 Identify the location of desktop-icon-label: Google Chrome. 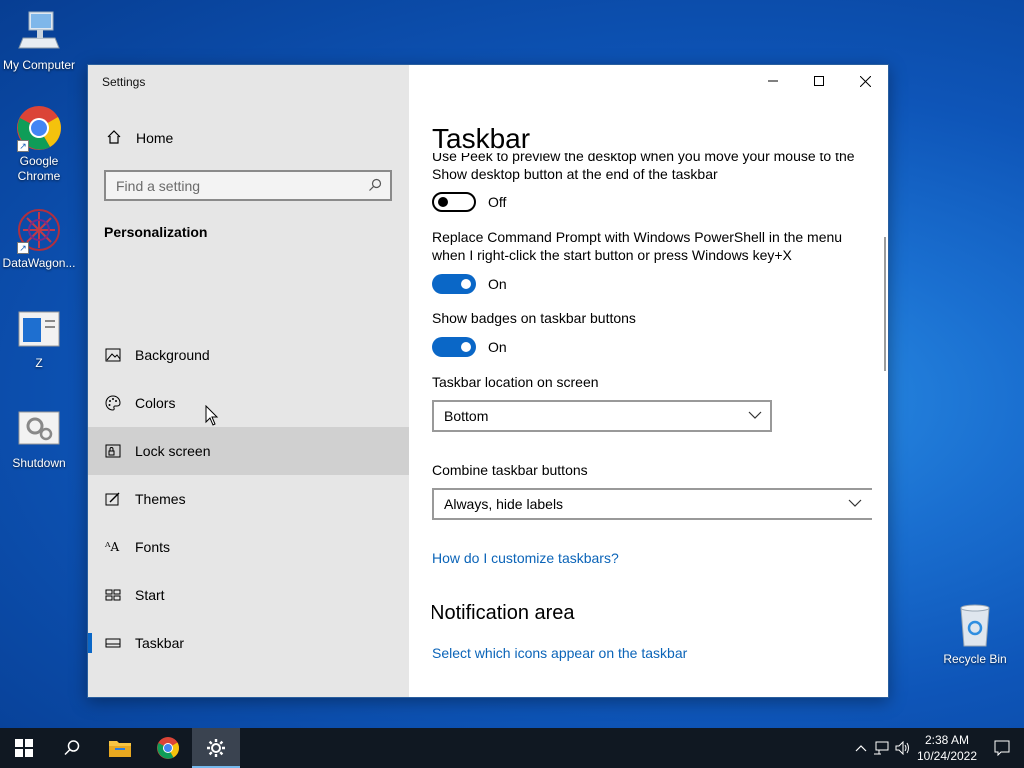
(39, 168).